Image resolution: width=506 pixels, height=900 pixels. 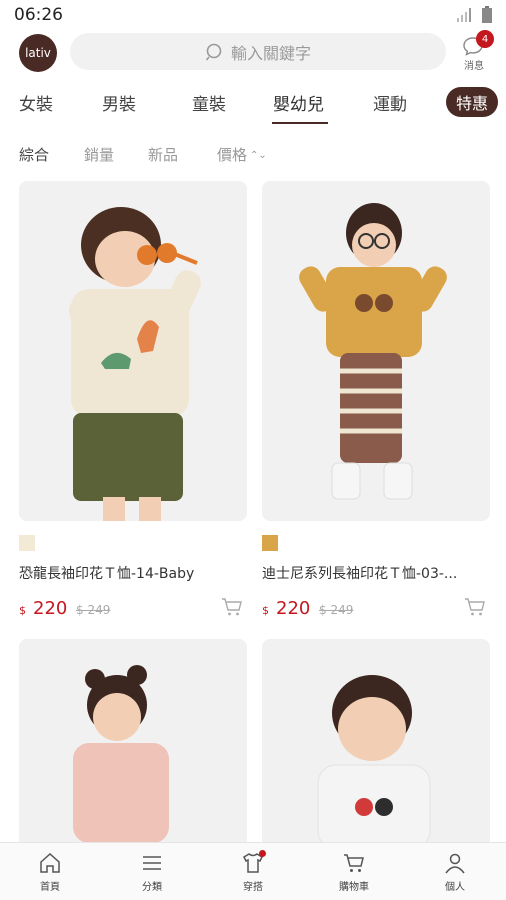 I want to click on product-photo-baby-dinosaur-tee, so click(x=134, y=364).